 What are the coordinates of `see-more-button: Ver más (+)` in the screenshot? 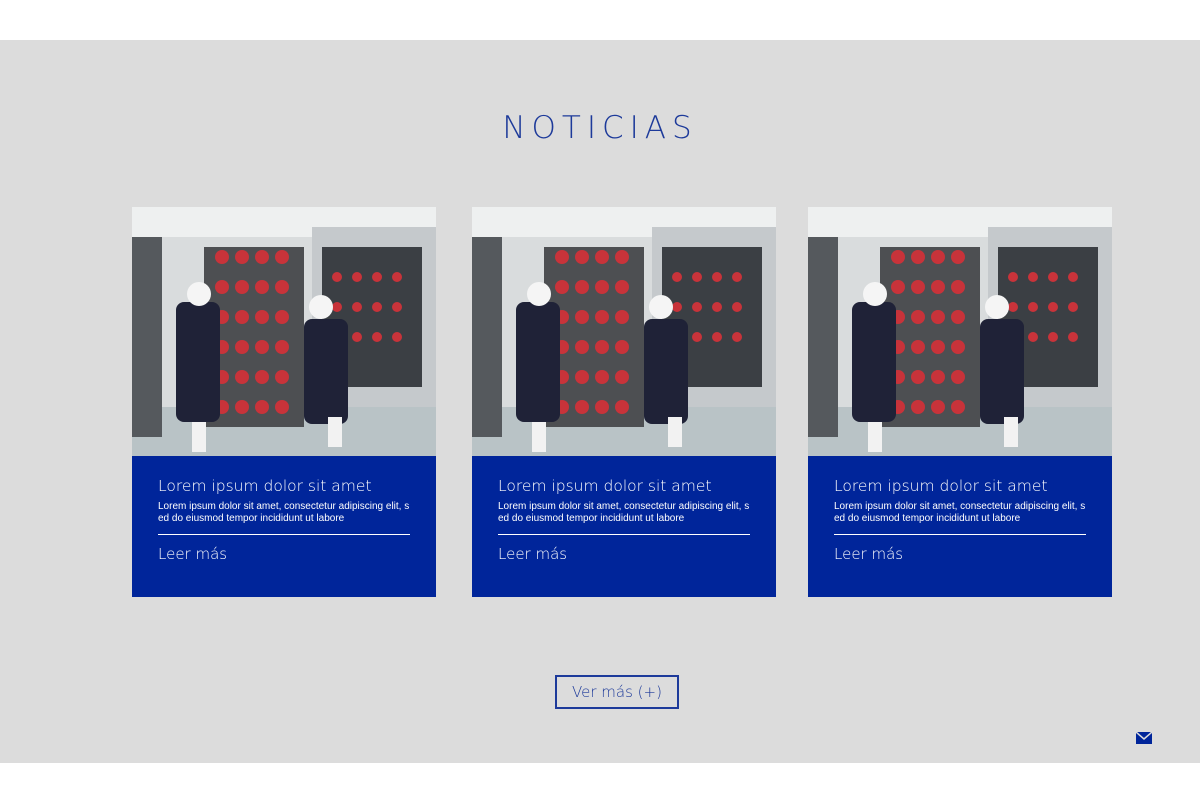 It's located at (617, 692).